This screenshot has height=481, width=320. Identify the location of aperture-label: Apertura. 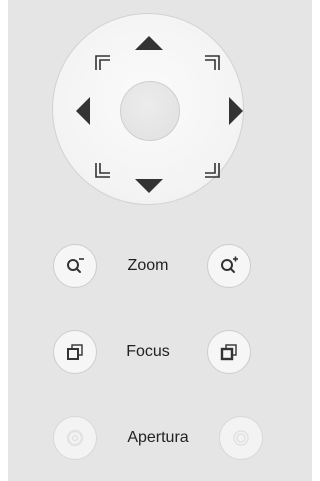
(158, 437).